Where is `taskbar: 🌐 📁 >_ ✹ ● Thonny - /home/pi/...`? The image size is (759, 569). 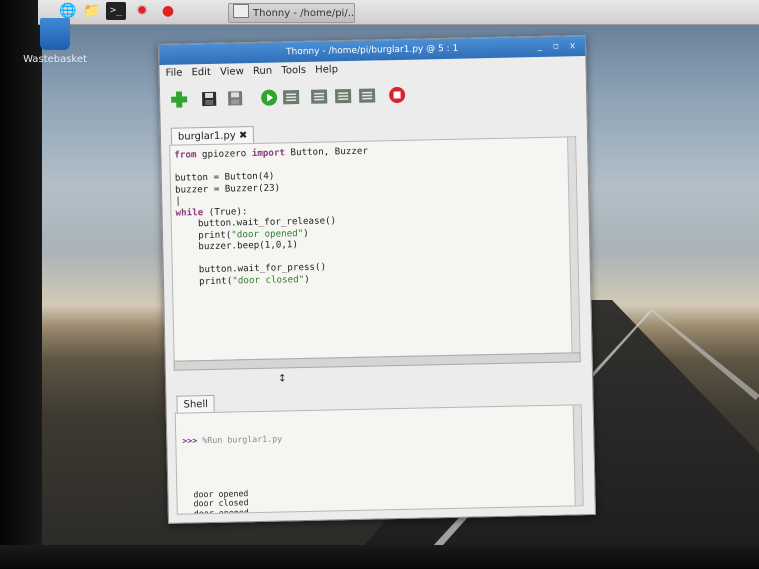 taskbar: 🌐 📁 >_ ✹ ● Thonny - /home/pi/... is located at coordinates (398, 12).